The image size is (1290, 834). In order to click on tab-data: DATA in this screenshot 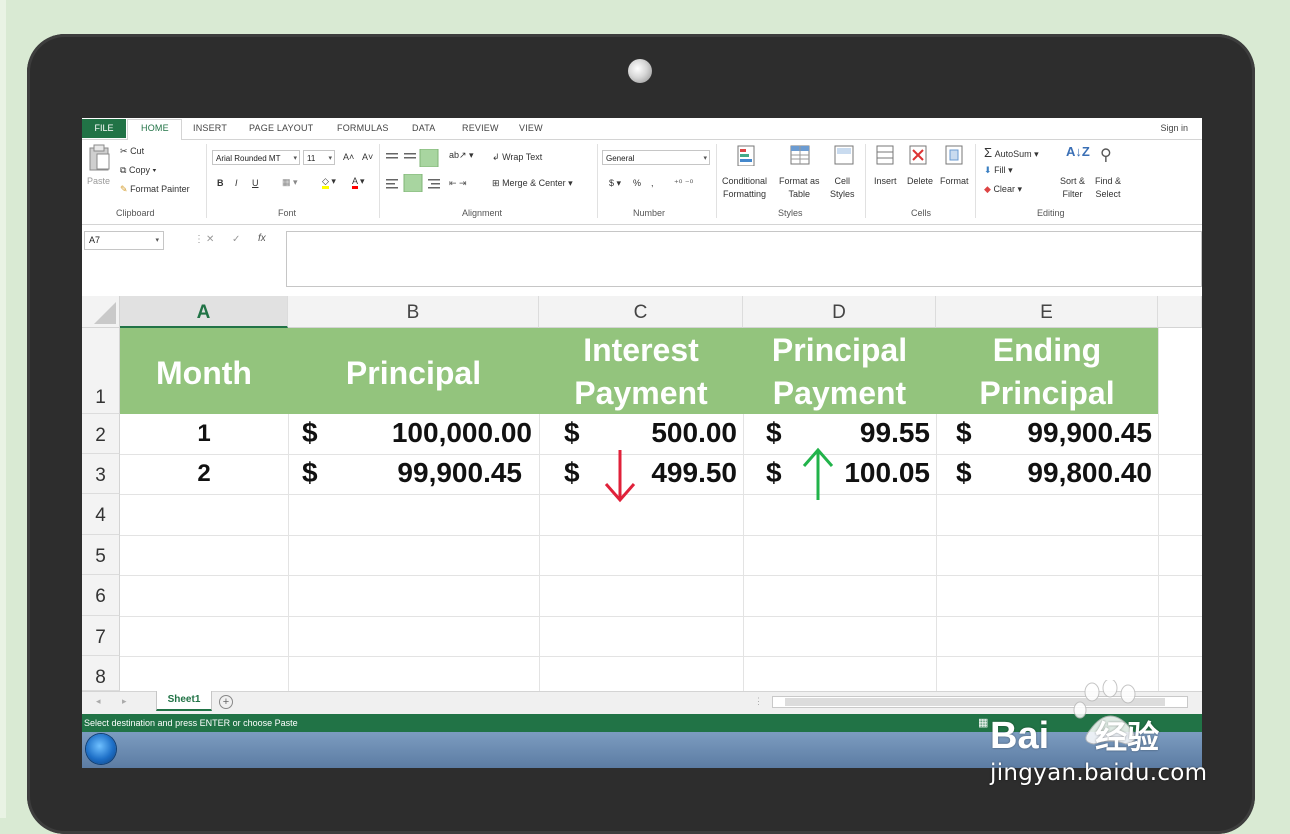, I will do `click(423, 128)`.